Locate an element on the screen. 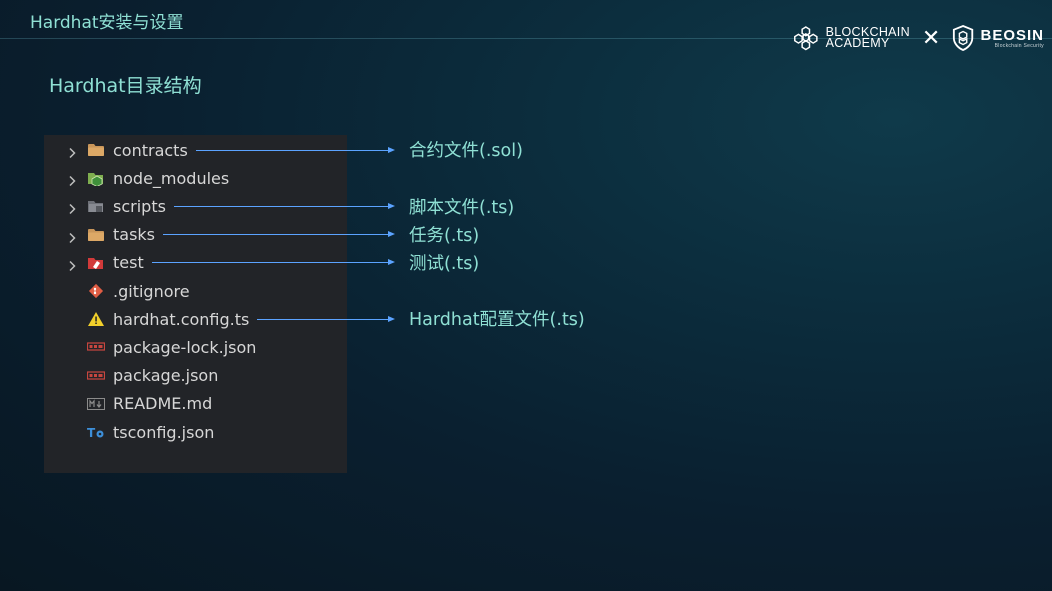  section-title: Hardhat目录结构 is located at coordinates (125, 86).